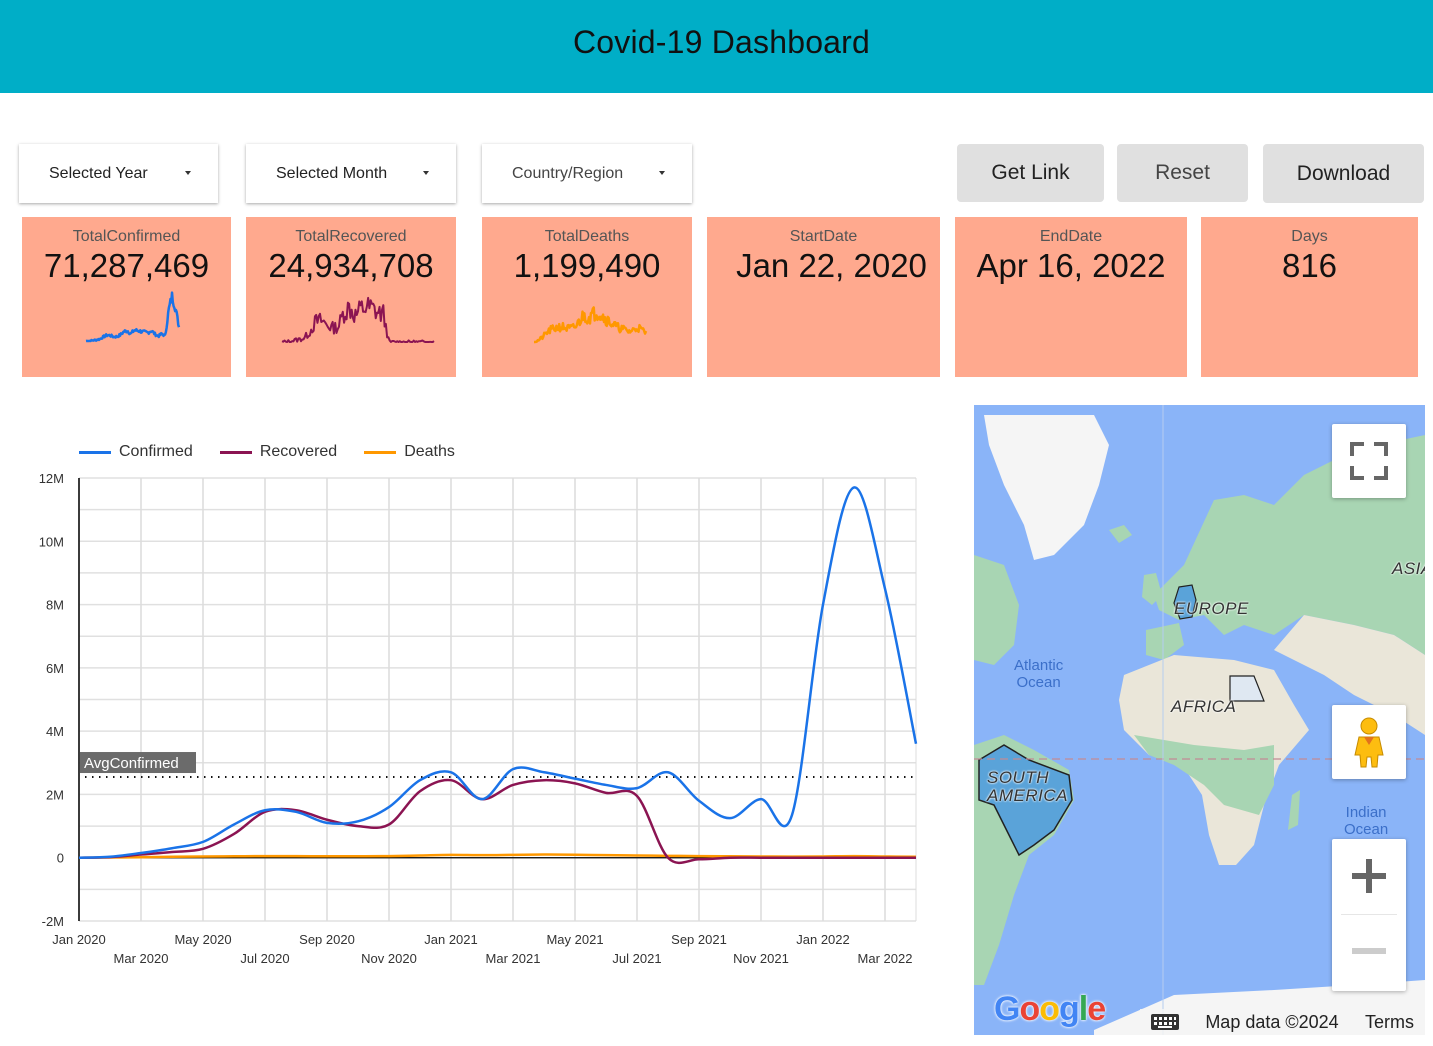 This screenshot has width=1433, height=1046. Describe the element at coordinates (996, 610) in the screenshot. I see `canada-landmass` at that location.